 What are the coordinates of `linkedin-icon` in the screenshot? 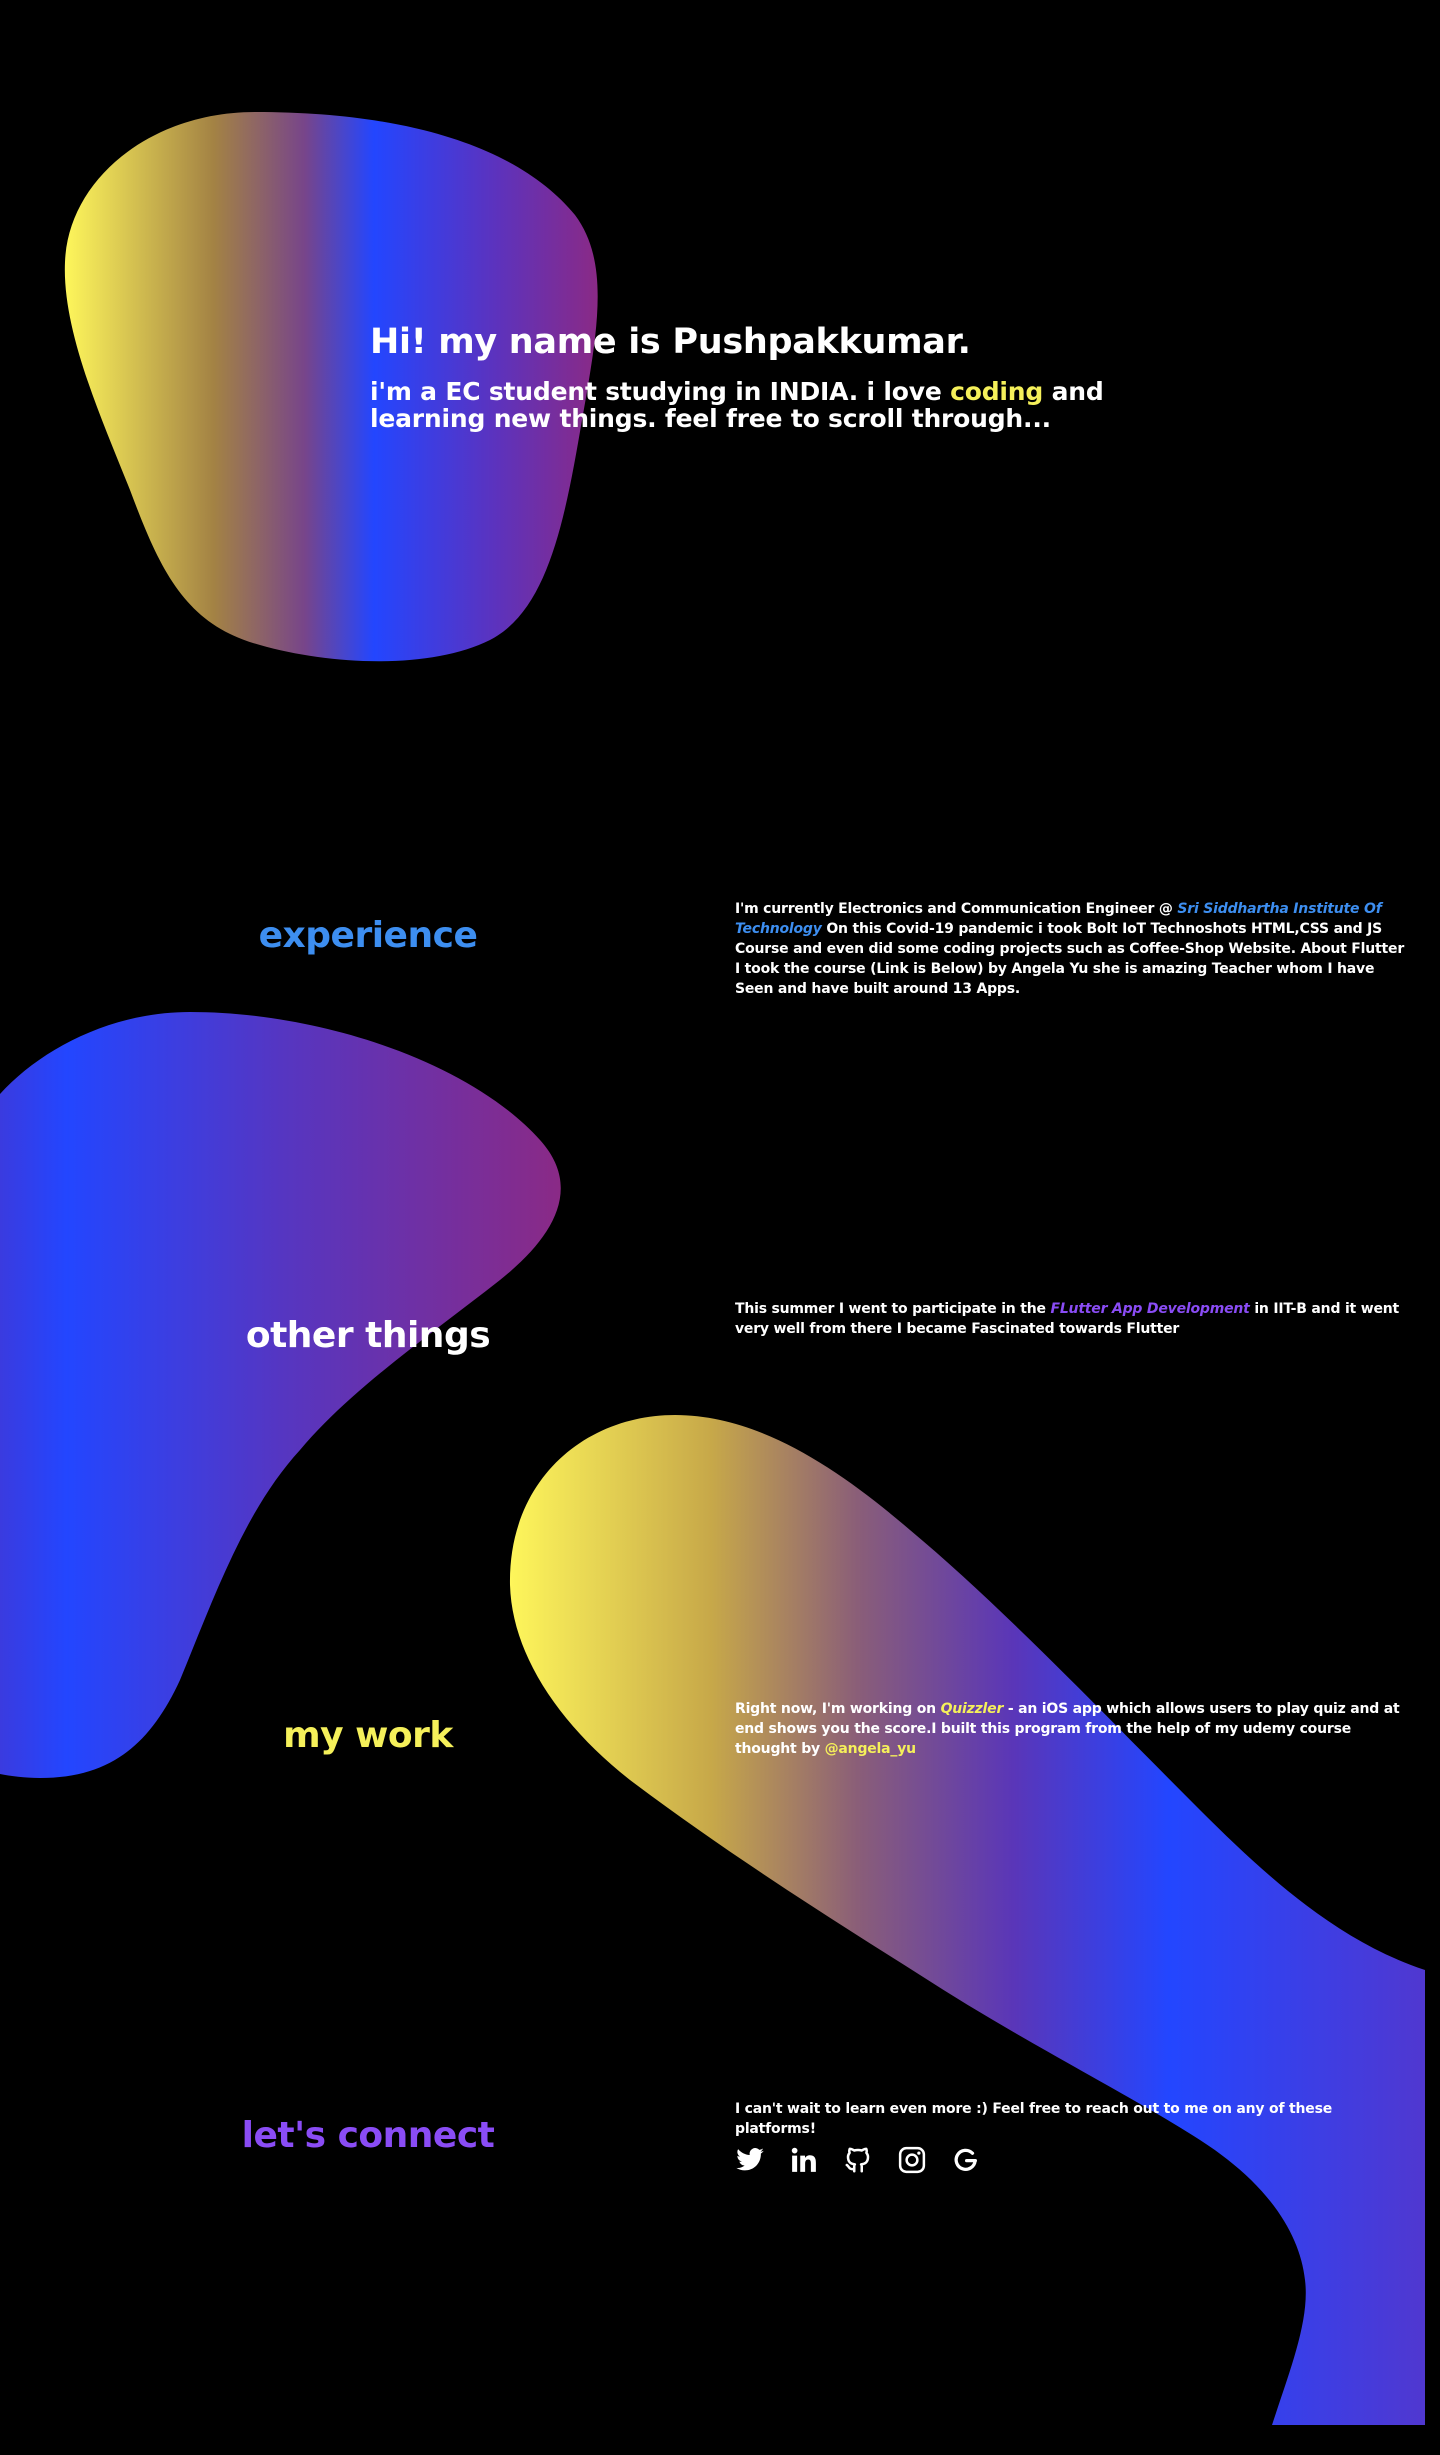 It's located at (803, 2159).